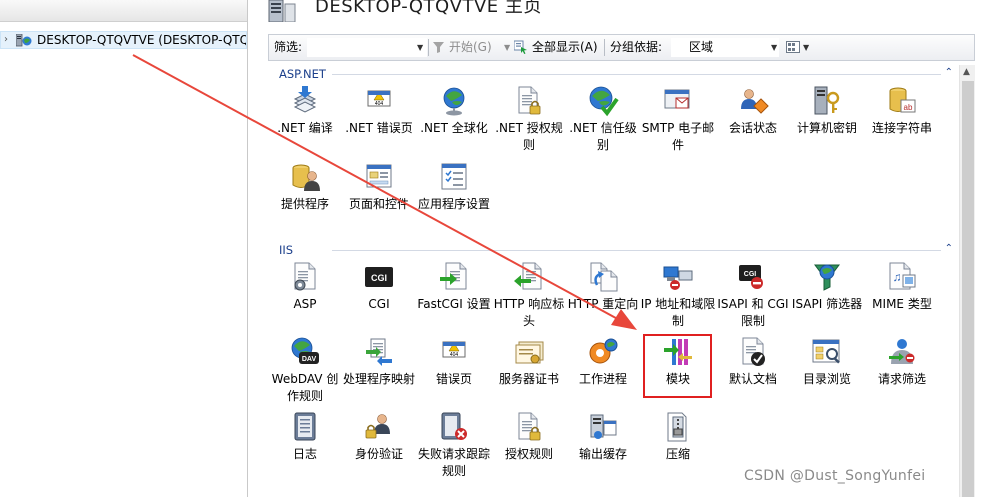 The height and width of the screenshot is (497, 982). I want to click on server-icon, so click(24, 40).